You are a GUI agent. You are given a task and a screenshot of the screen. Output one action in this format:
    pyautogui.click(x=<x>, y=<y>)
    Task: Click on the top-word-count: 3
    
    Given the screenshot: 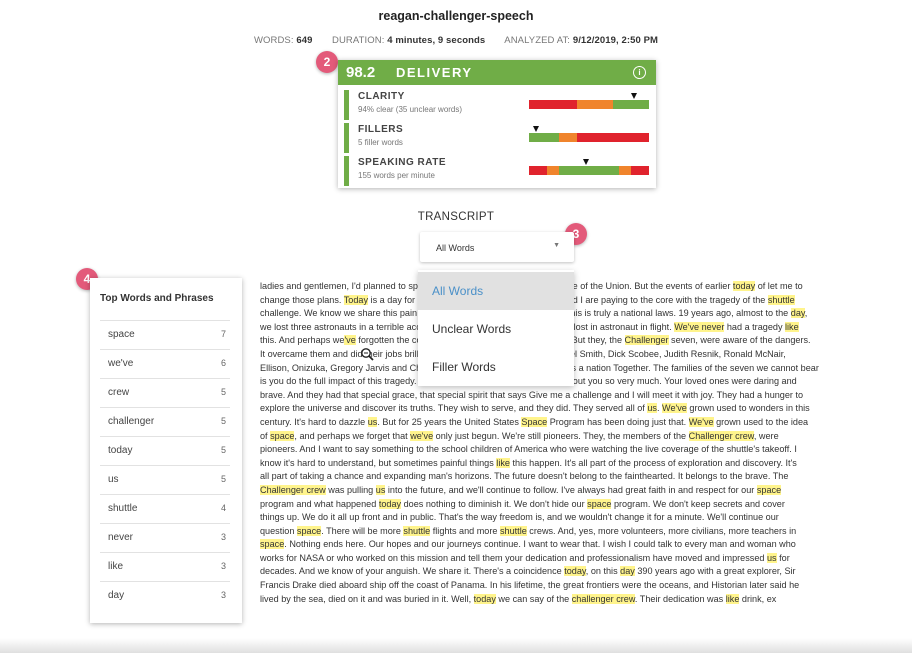 What is the action you would take?
    pyautogui.click(x=223, y=595)
    